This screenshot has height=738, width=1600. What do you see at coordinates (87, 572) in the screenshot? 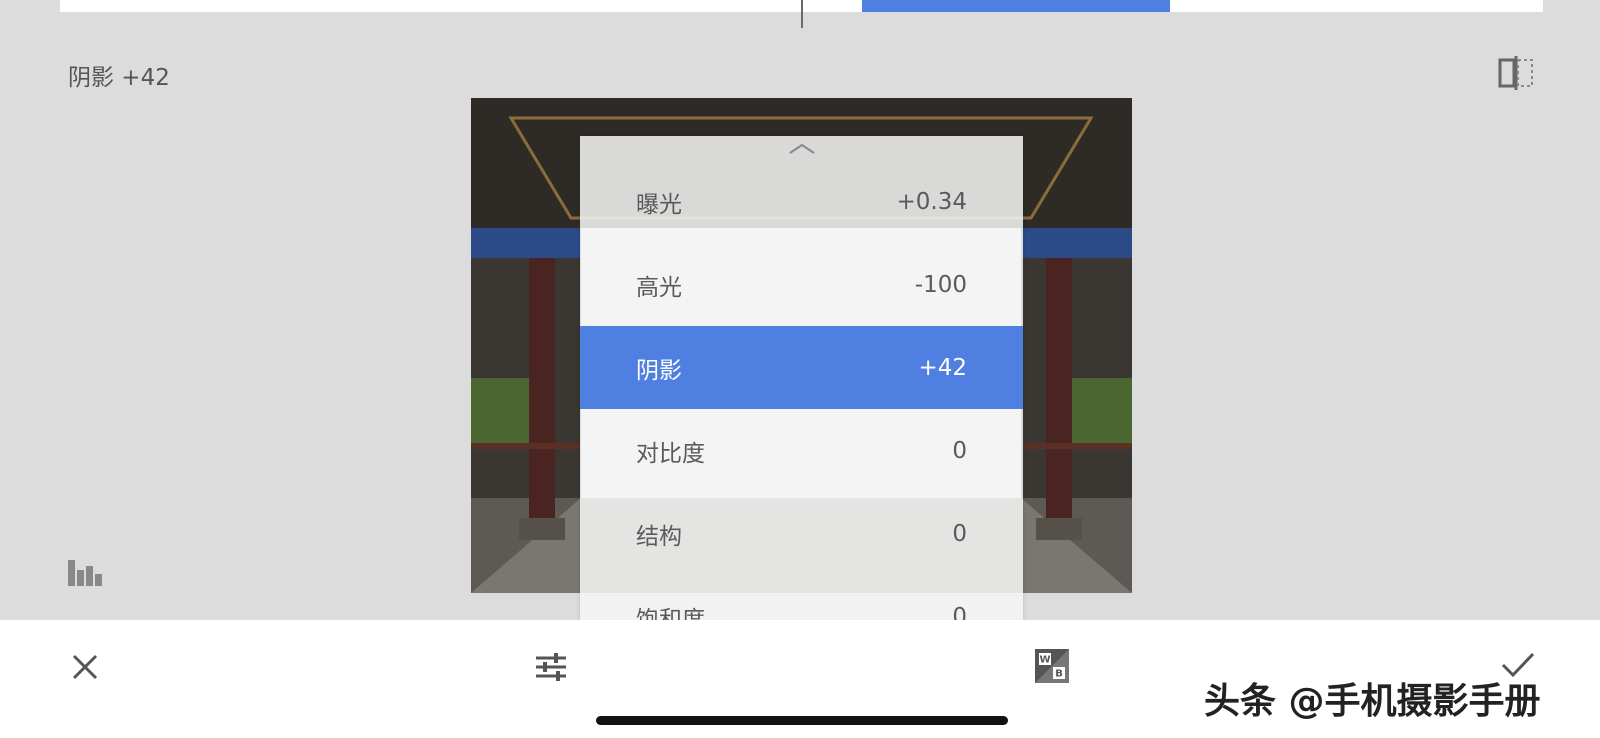
I see `histogram-icon` at bounding box center [87, 572].